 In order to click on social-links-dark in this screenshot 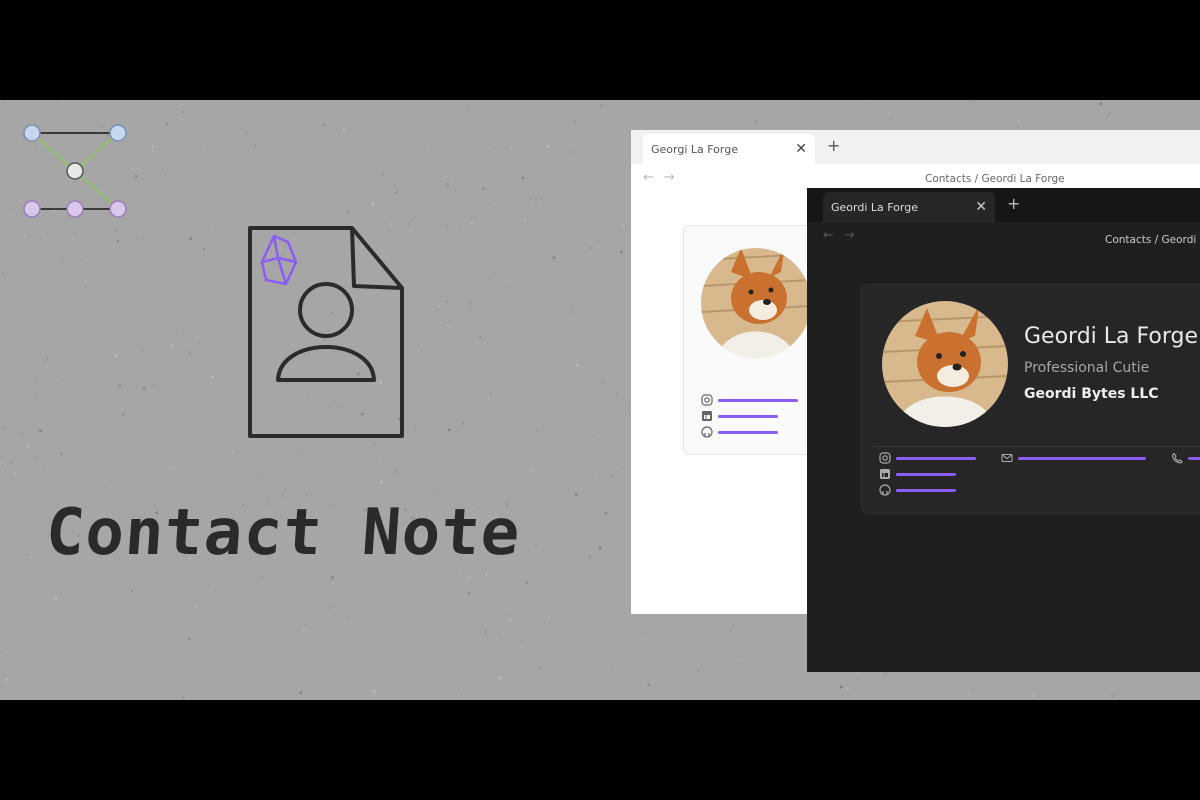, I will do `click(927, 474)`.